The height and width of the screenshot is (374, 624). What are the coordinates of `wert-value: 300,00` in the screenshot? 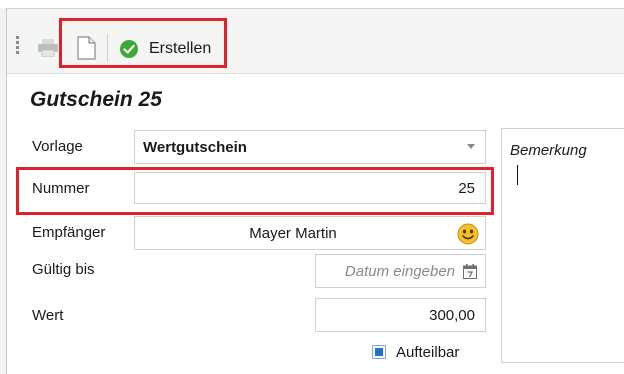 It's located at (452, 315).